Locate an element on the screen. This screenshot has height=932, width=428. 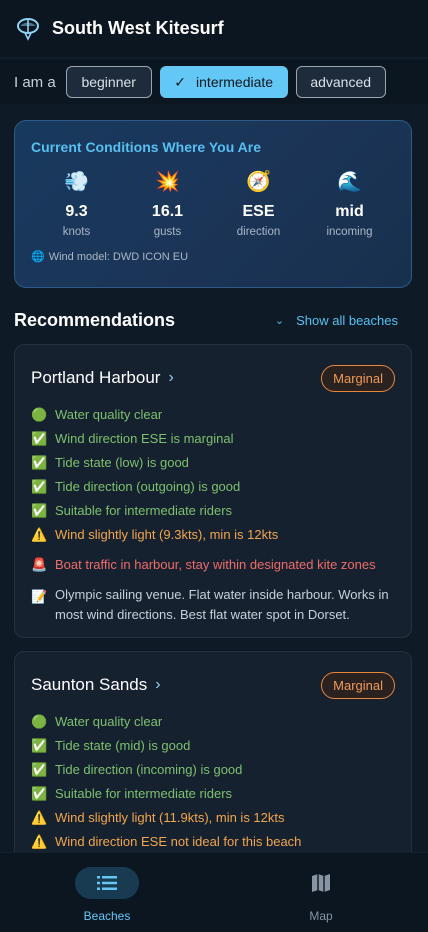
factor-text: Tide state (low) is good is located at coordinates (122, 462).